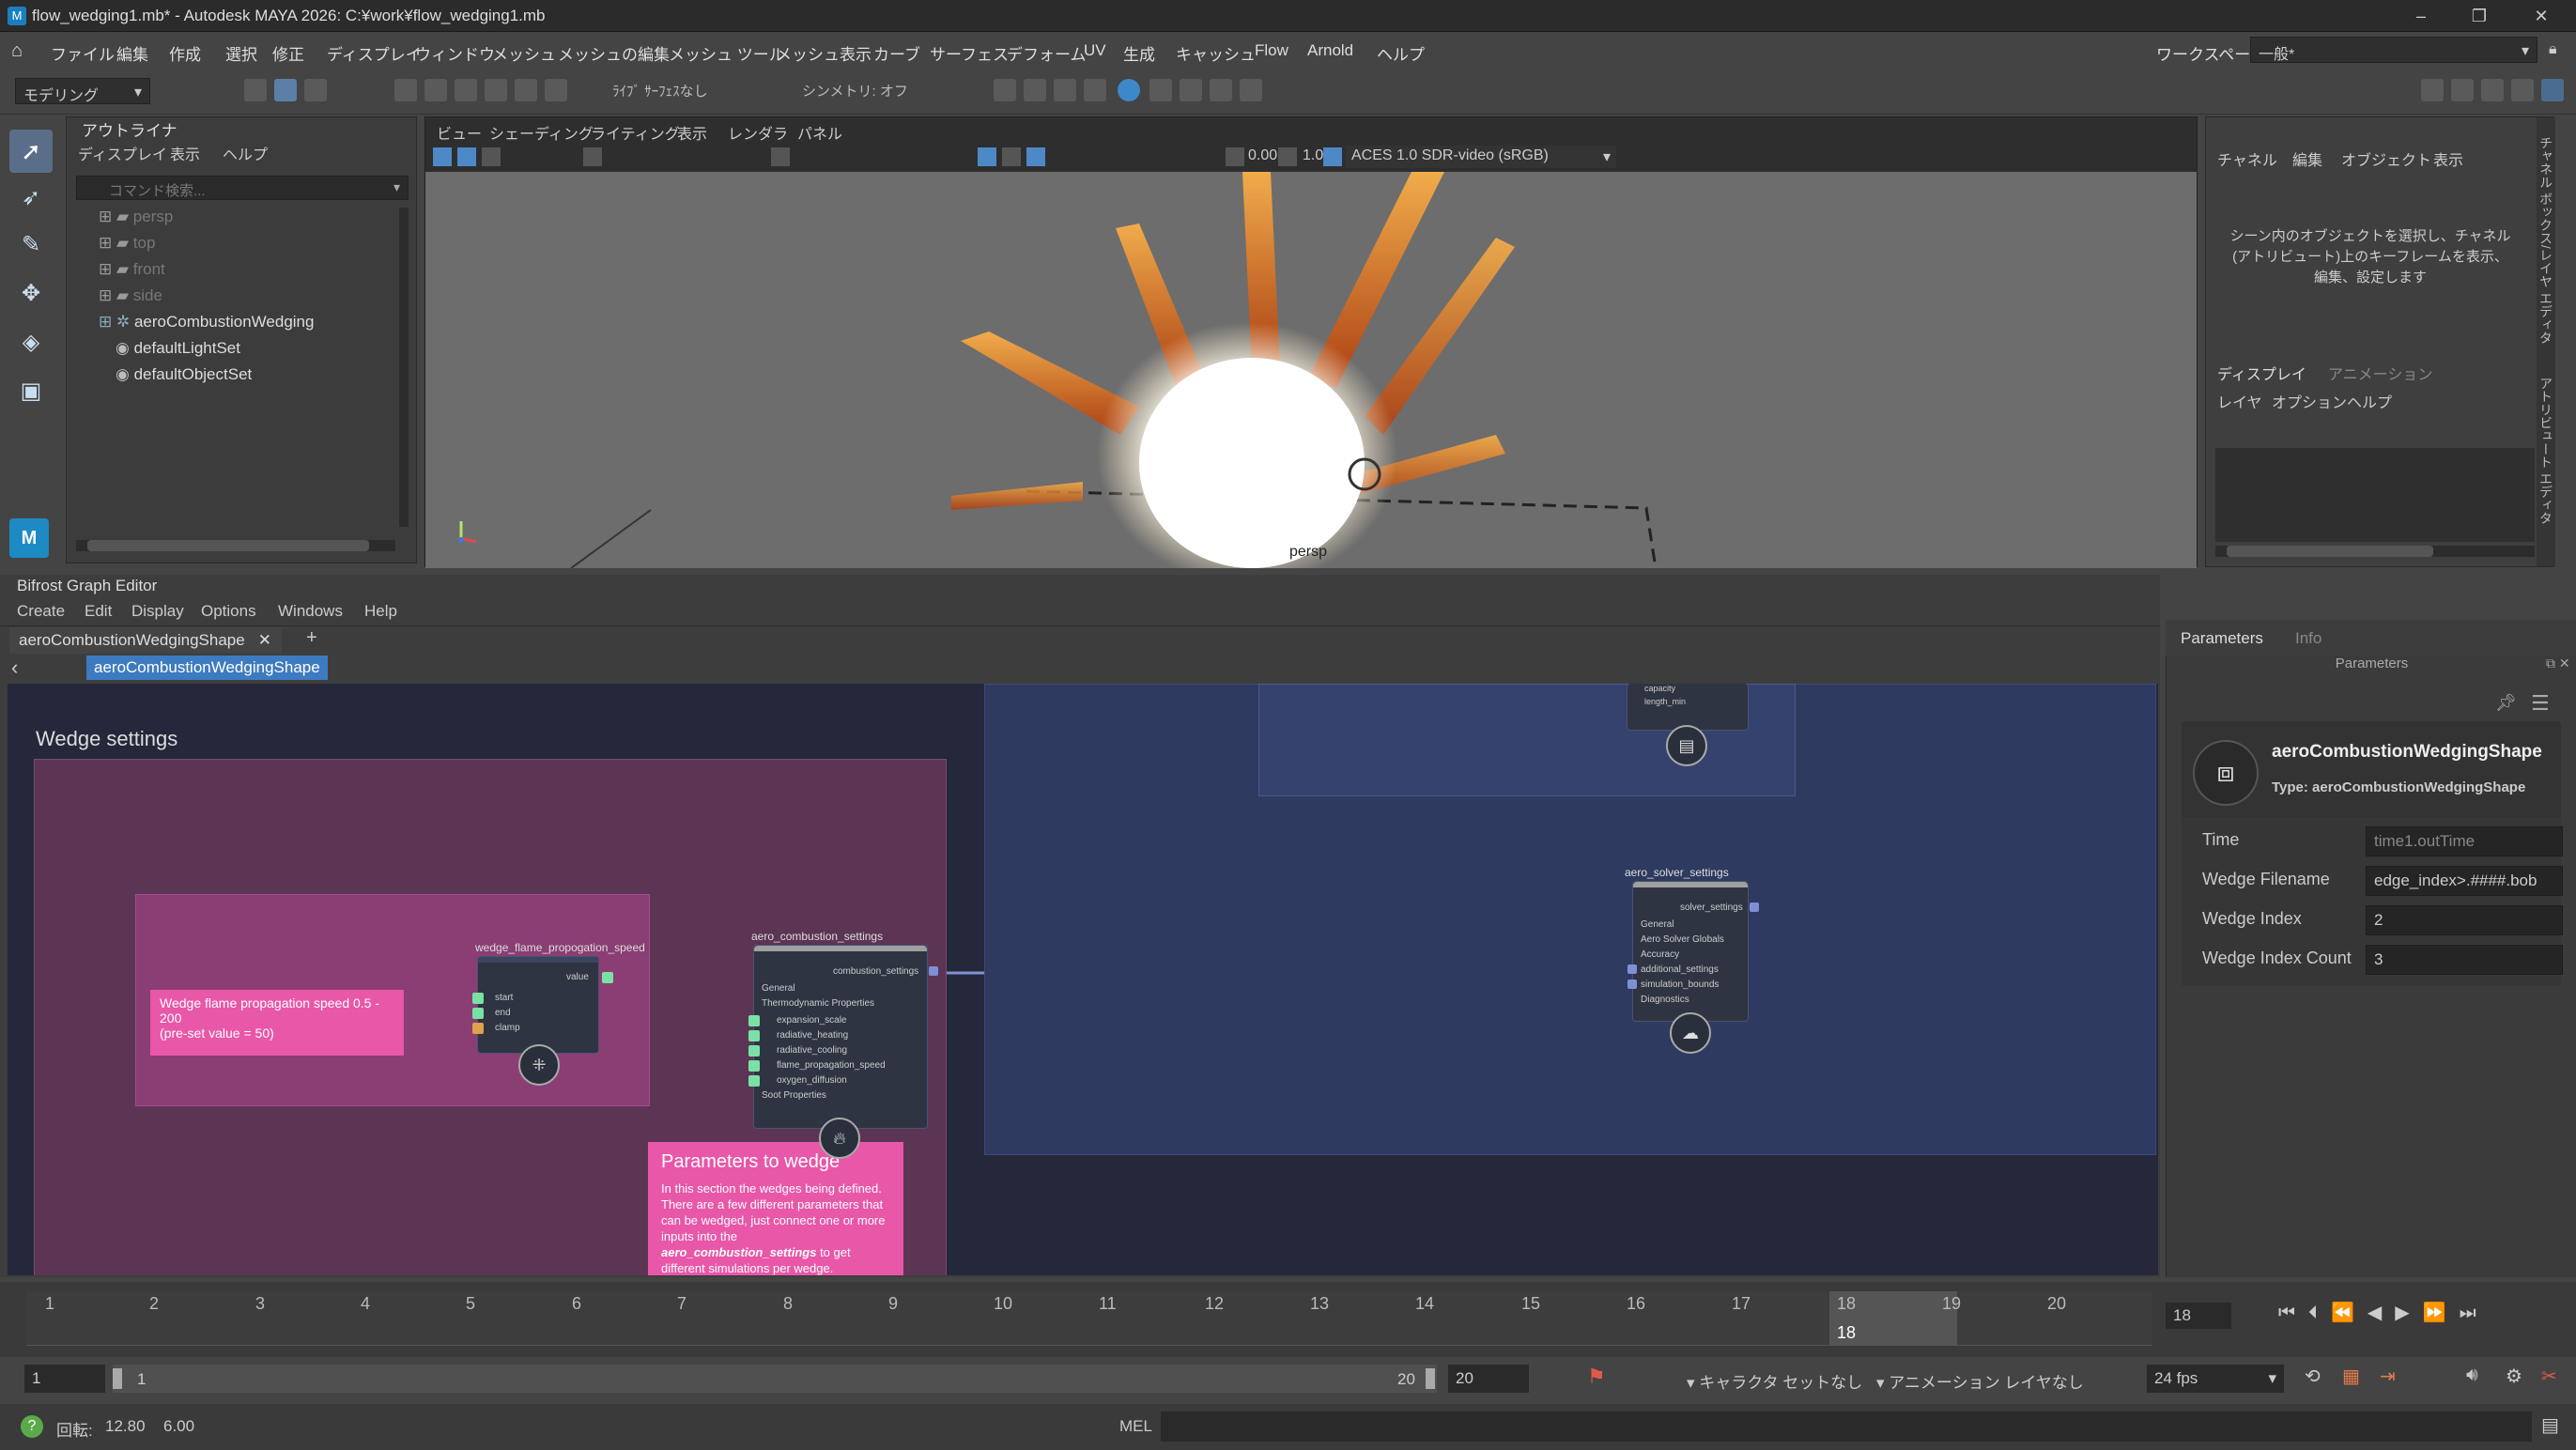 The image size is (2576, 1450). Describe the element at coordinates (2222, 638) in the screenshot. I see `tab-parameters: Parameters` at that location.